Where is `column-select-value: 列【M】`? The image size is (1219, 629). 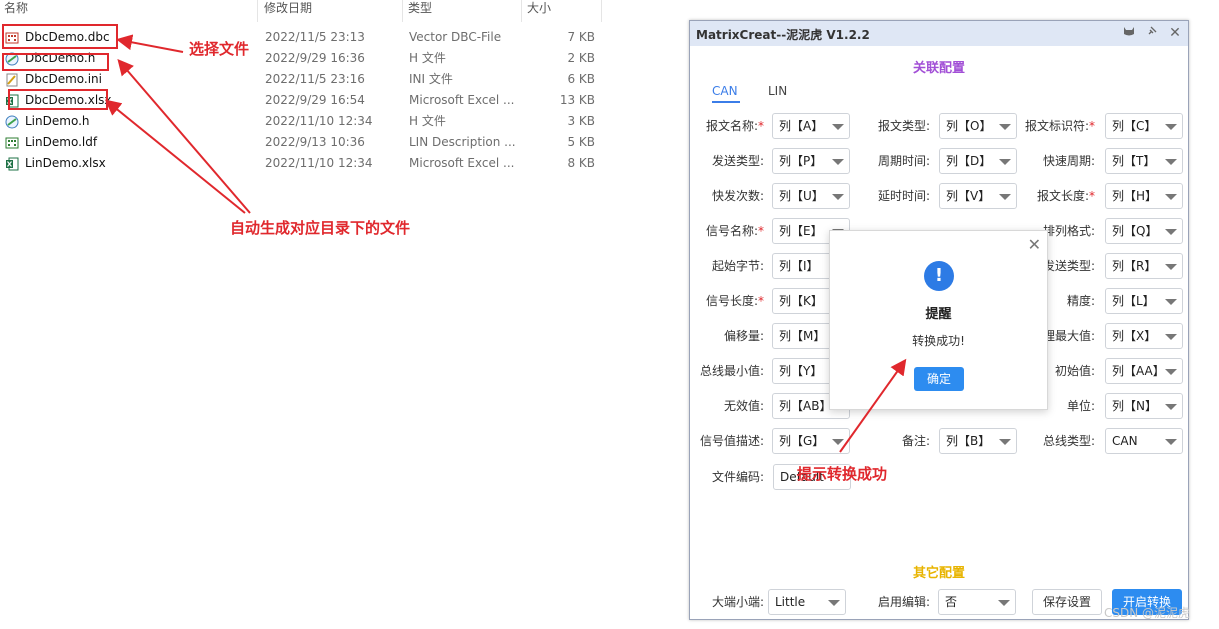
column-select-value: 列【M】 is located at coordinates (802, 336).